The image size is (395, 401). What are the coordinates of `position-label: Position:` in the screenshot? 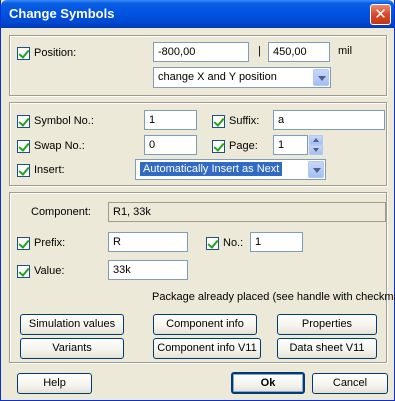 It's located at (55, 53).